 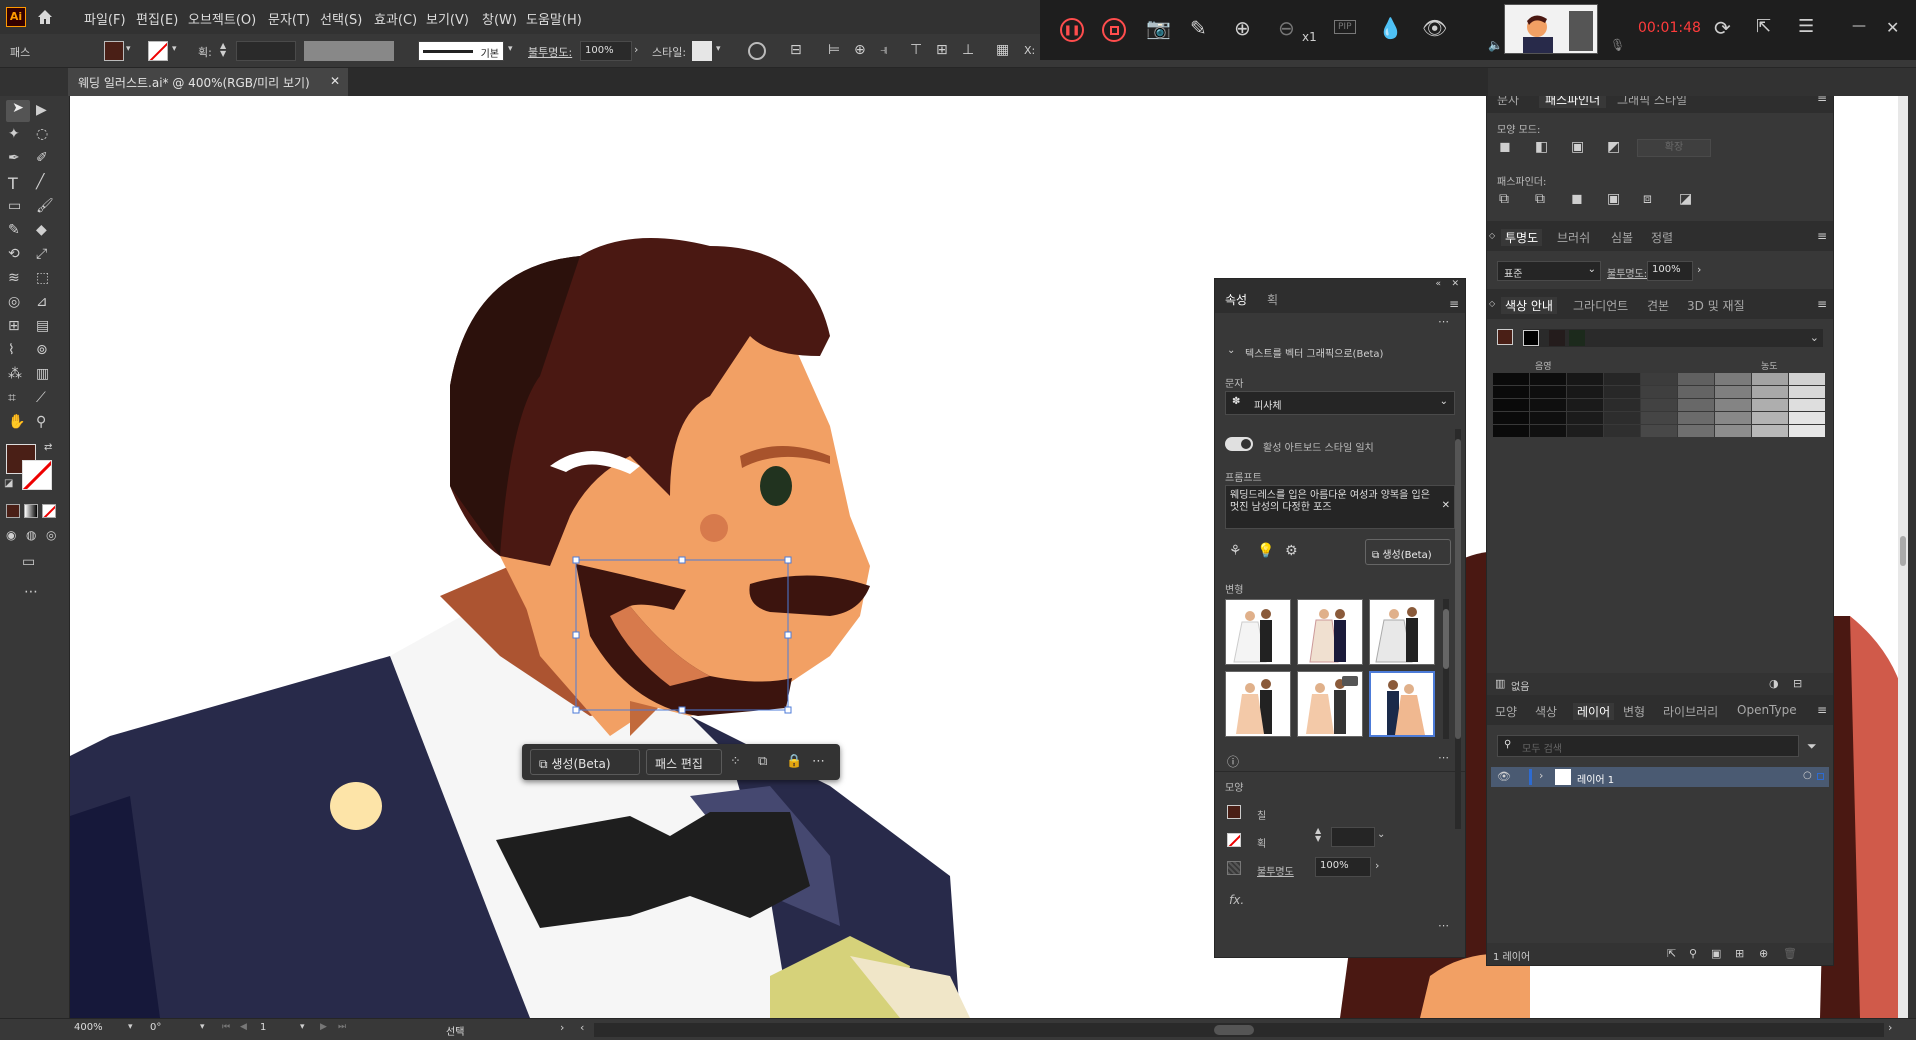 What do you see at coordinates (702, 51) in the screenshot?
I see `graphic-style-swatch` at bounding box center [702, 51].